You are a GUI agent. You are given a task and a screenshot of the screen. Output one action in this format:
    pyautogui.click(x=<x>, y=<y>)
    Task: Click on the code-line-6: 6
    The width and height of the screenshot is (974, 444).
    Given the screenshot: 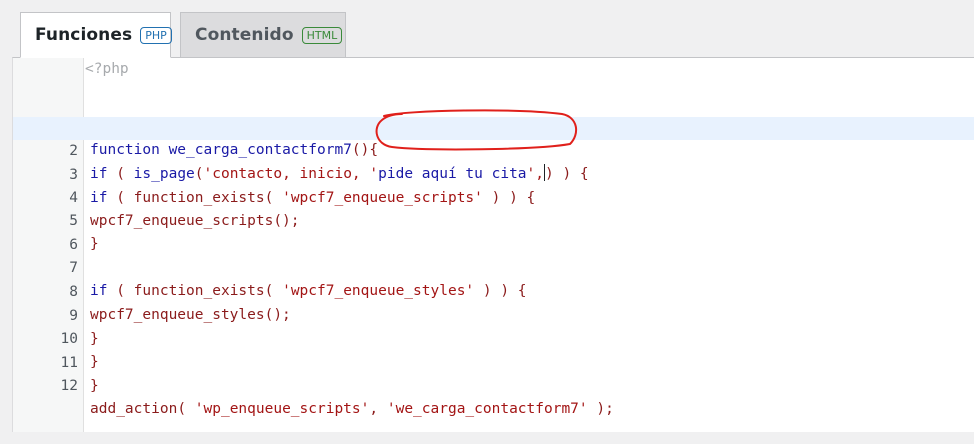 What is the action you would take?
    pyautogui.click(x=493, y=232)
    